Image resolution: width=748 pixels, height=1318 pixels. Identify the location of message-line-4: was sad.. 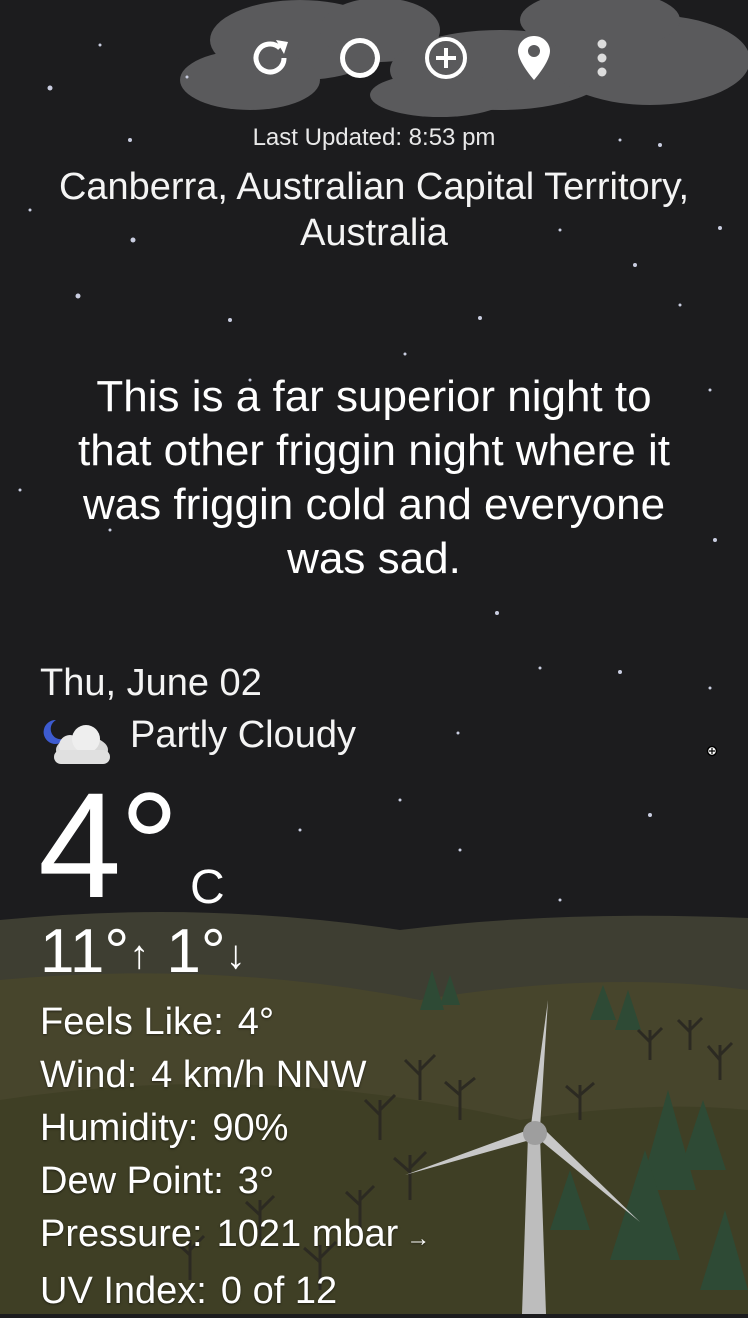
(374, 558).